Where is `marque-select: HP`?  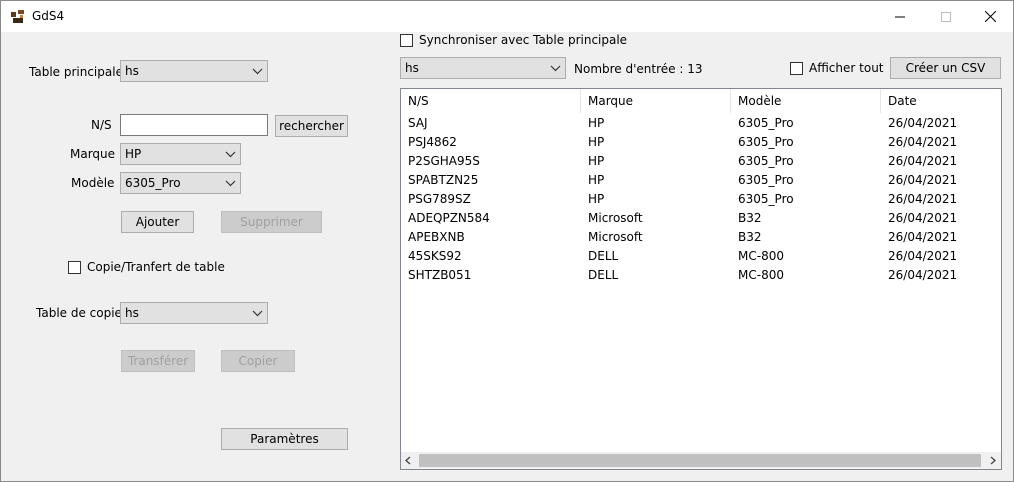
marque-select: HP is located at coordinates (180, 154).